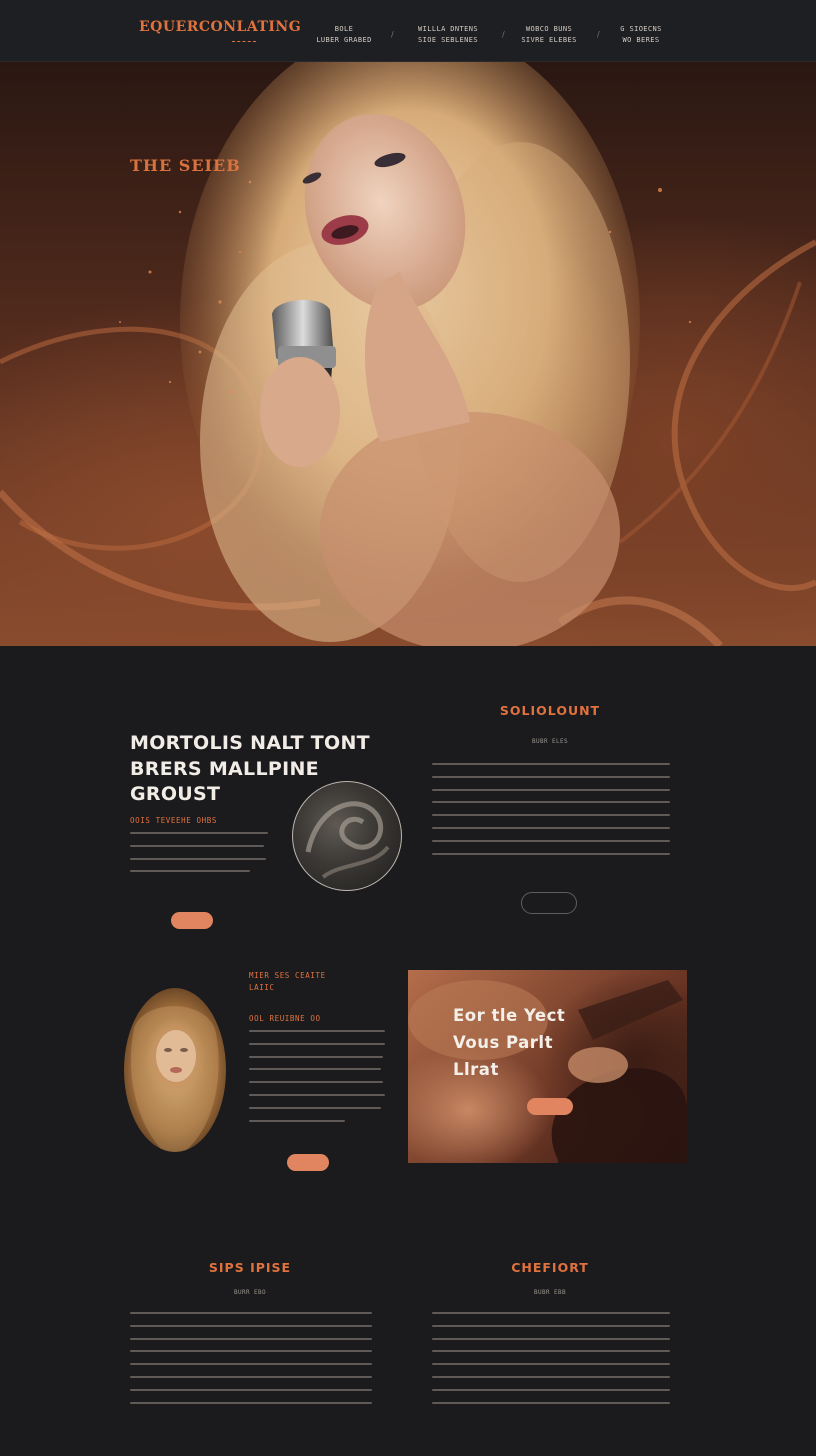  Describe the element at coordinates (550, 741) in the screenshot. I see `section-subtitle-right: BUBR ELES` at that location.